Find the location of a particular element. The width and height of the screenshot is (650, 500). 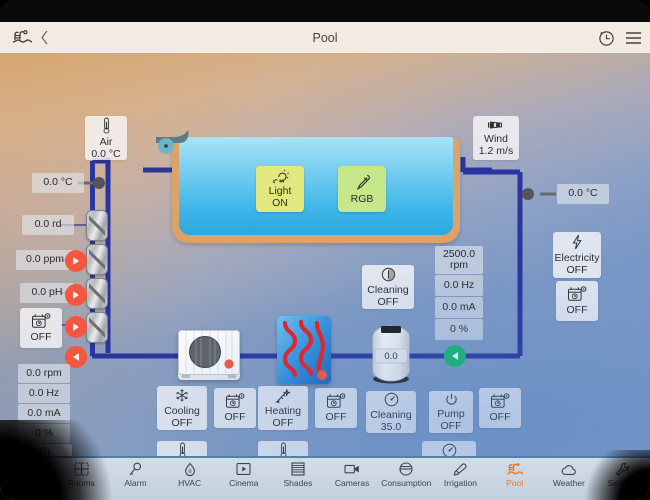

electricity-button: Electricity OFF is located at coordinates (577, 255).